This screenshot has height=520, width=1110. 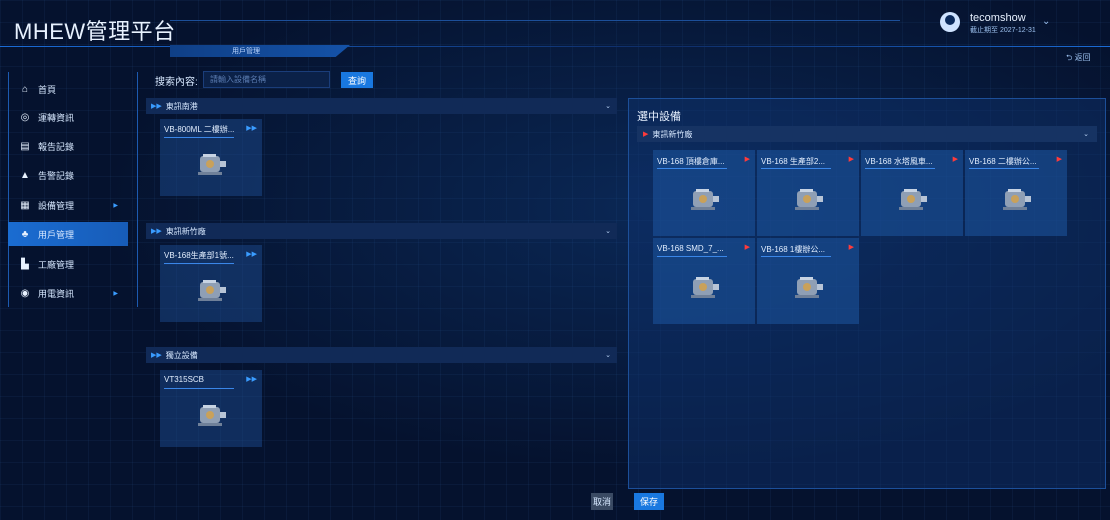 I want to click on group-header: ▶▶ 東訊新竹廠 ⌄, so click(x=381, y=231).